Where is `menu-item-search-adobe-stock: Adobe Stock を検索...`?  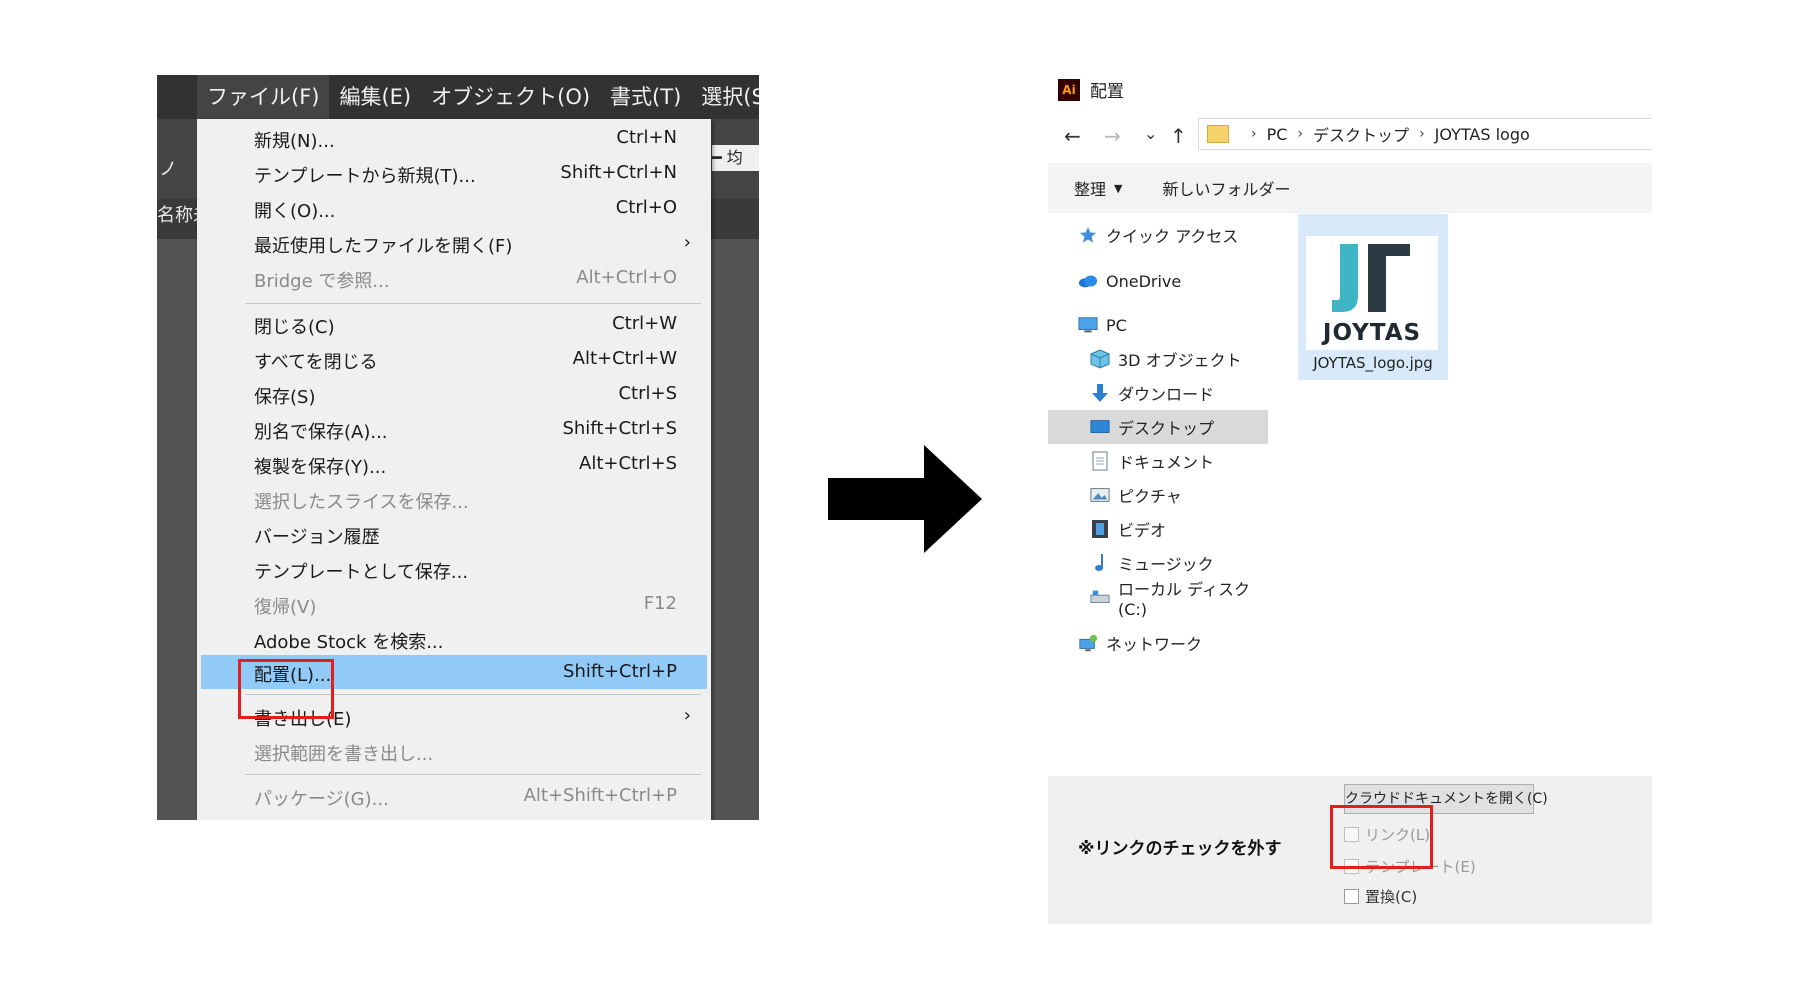
menu-item-search-adobe-stock: Adobe Stock を検索... is located at coordinates (454, 639).